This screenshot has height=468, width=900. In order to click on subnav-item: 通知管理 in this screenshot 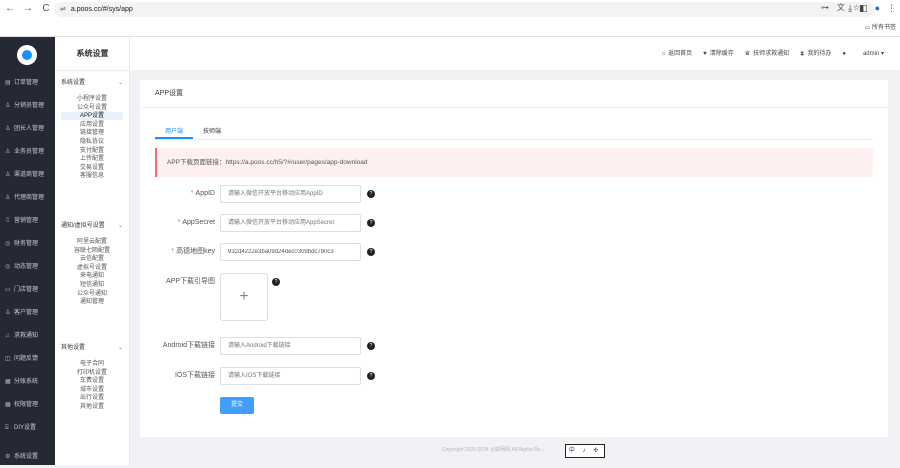, I will do `click(92, 302)`.